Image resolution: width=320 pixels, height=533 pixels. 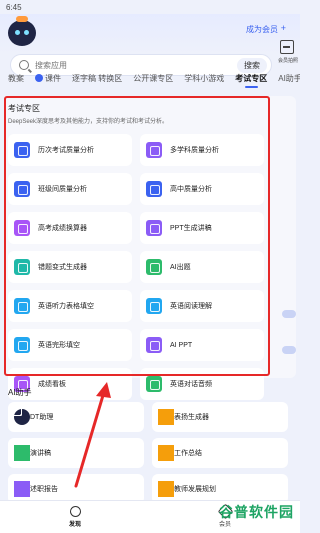 I want to click on report-icon, so click(x=22, y=489).